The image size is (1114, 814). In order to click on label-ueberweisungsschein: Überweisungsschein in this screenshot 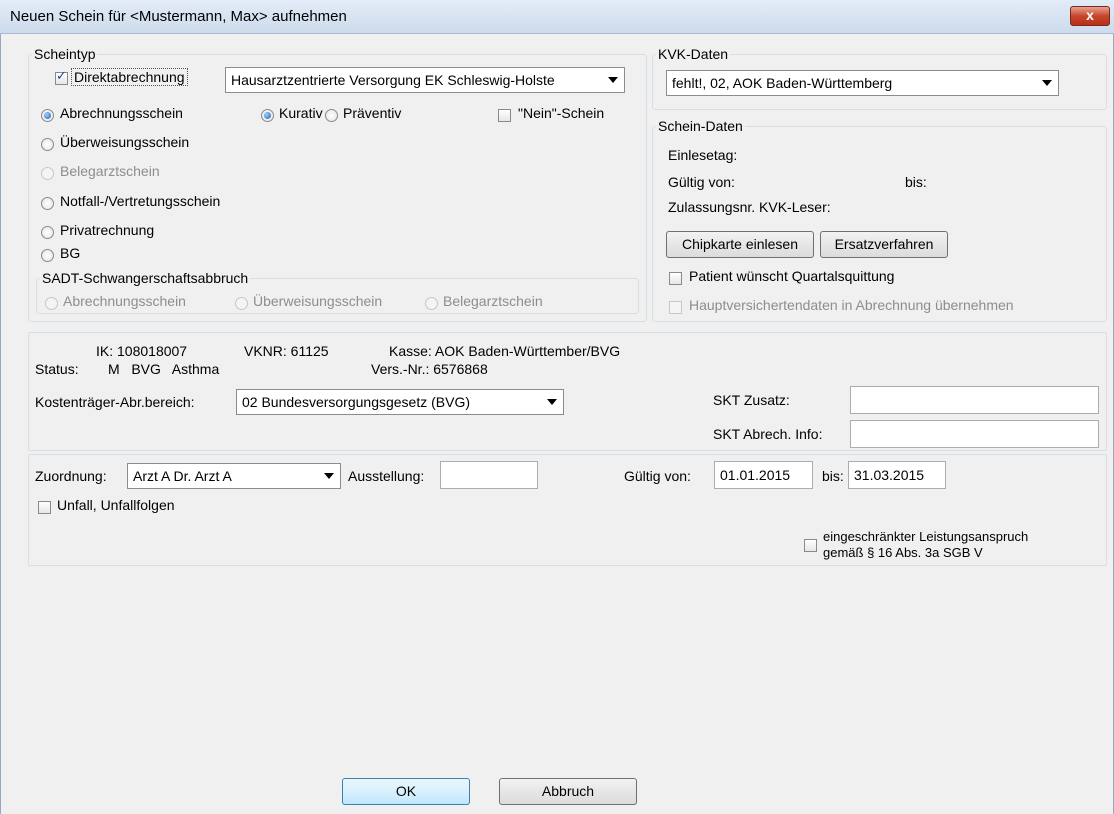, I will do `click(125, 142)`.